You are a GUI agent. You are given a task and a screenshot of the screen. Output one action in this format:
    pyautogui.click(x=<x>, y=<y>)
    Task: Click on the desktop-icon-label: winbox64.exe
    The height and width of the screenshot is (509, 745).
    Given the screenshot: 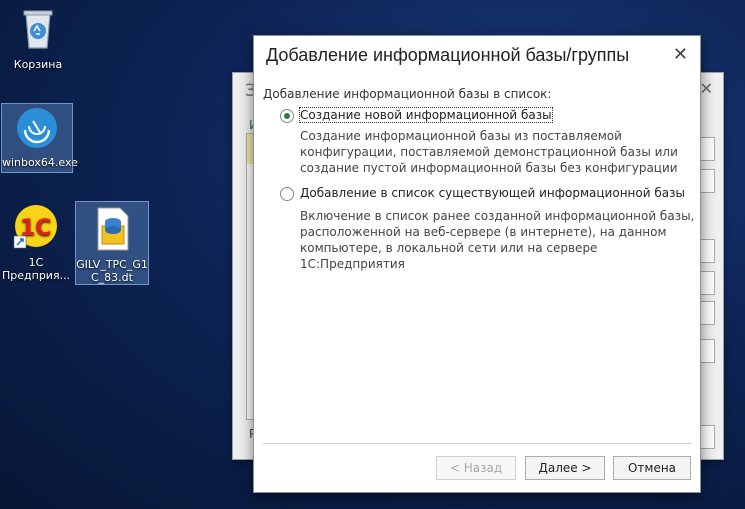 What is the action you would take?
    pyautogui.click(x=40, y=162)
    